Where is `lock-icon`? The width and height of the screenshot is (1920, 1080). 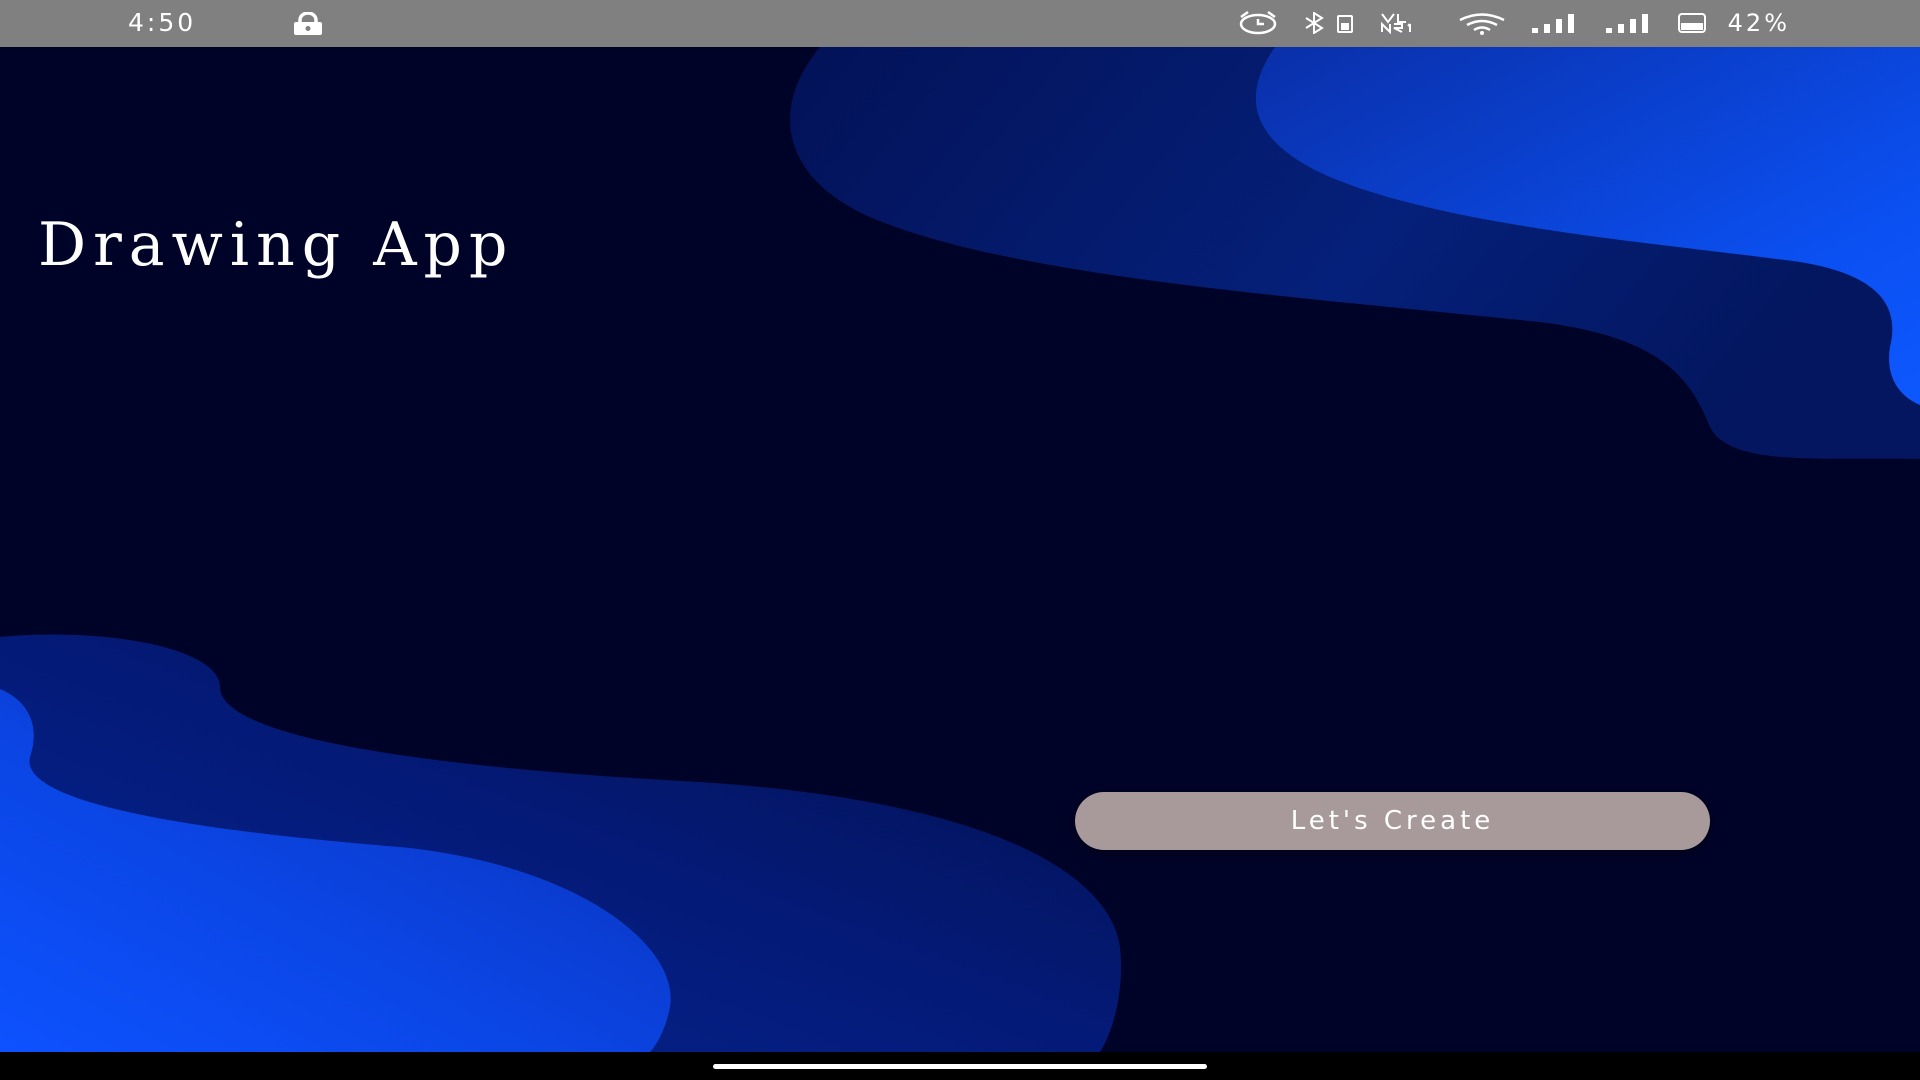
lock-icon is located at coordinates (308, 23).